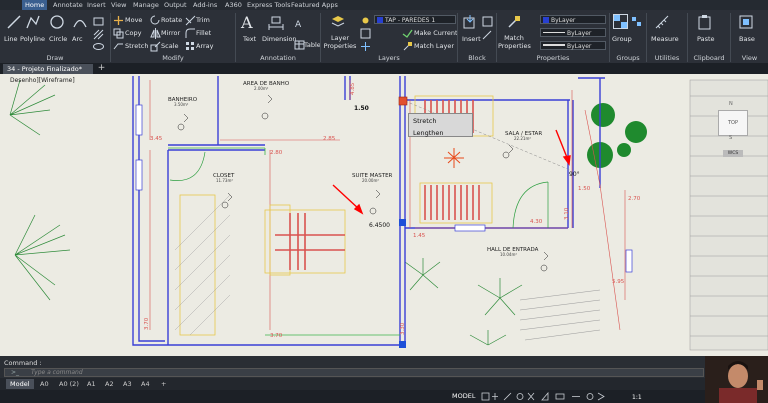 Image resolution: width=768 pixels, height=403 pixels. What do you see at coordinates (190, 46) in the screenshot?
I see `array-icon` at bounding box center [190, 46].